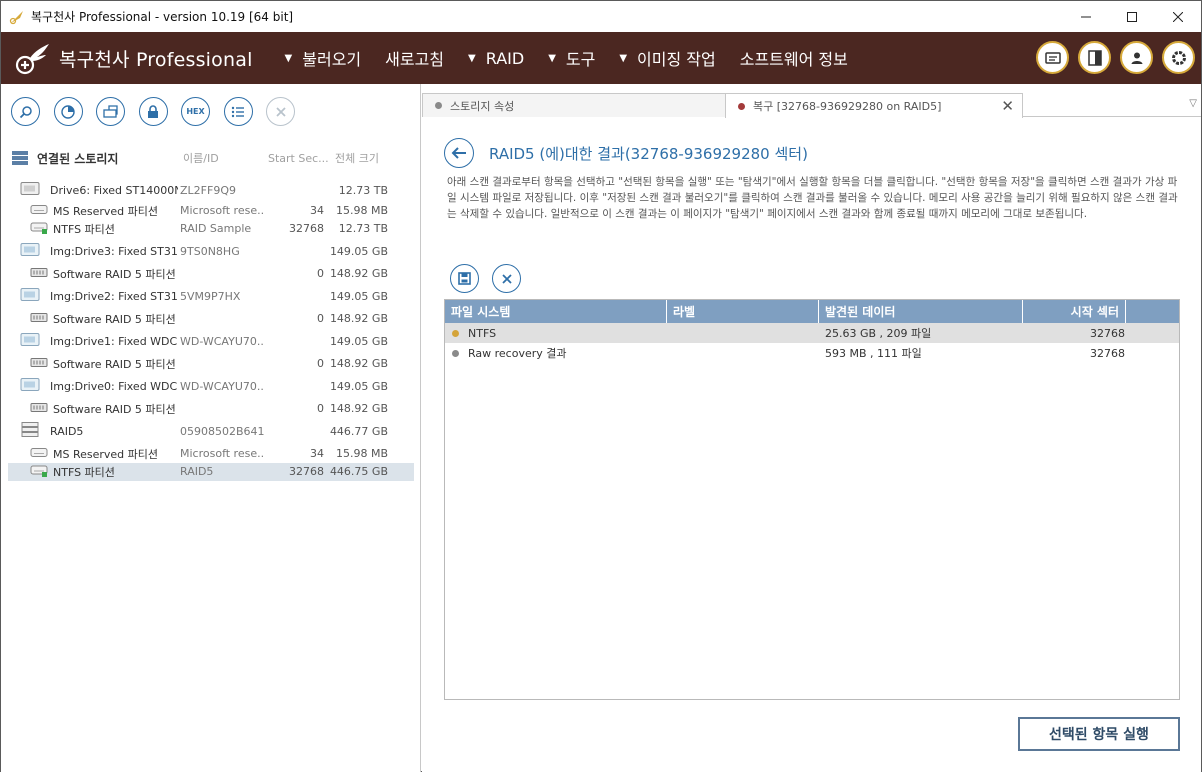 This screenshot has width=1202, height=772. What do you see at coordinates (873, 353) in the screenshot?
I see `cell-found-data: 593 MB , 111 파일` at bounding box center [873, 353].